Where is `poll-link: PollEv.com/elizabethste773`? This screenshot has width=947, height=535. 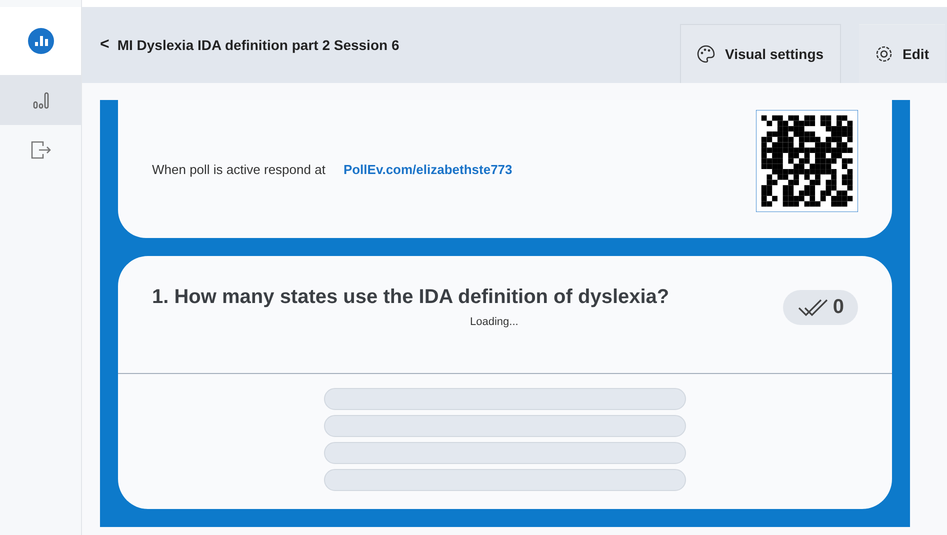
poll-link: PollEv.com/elizabethste773 is located at coordinates (427, 169).